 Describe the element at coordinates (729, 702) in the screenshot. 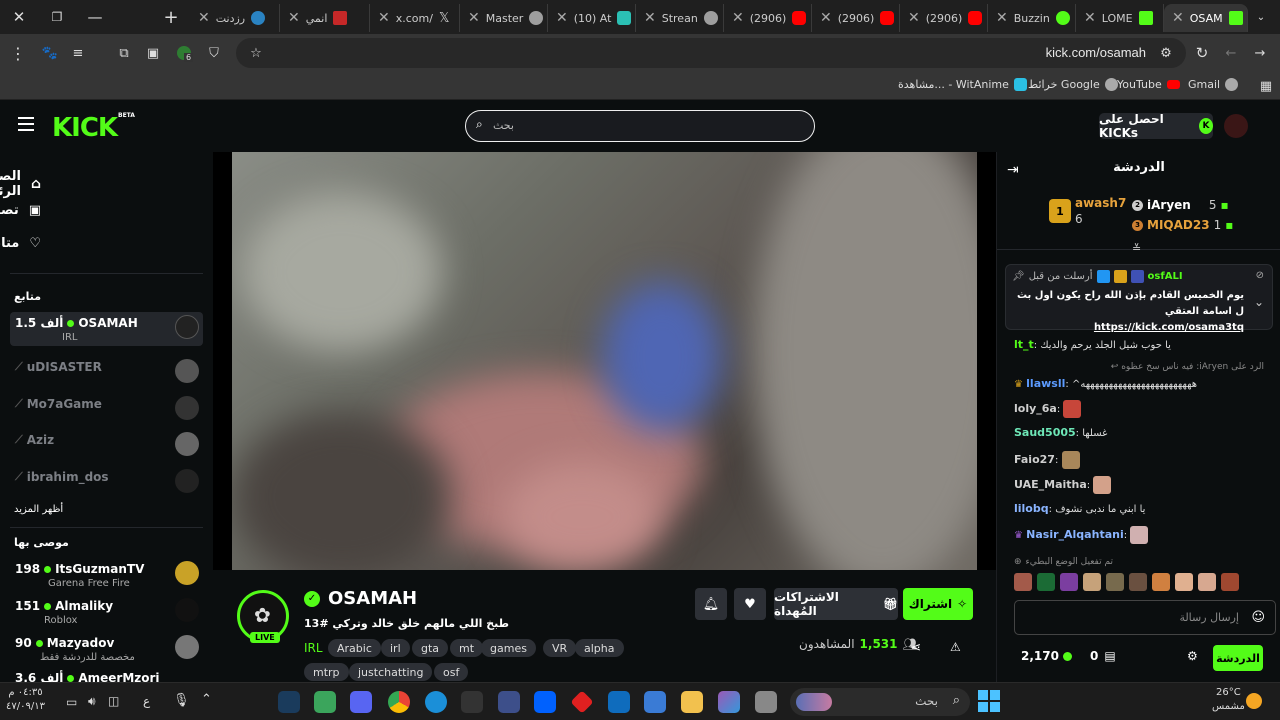

I see `copilot-icon` at that location.